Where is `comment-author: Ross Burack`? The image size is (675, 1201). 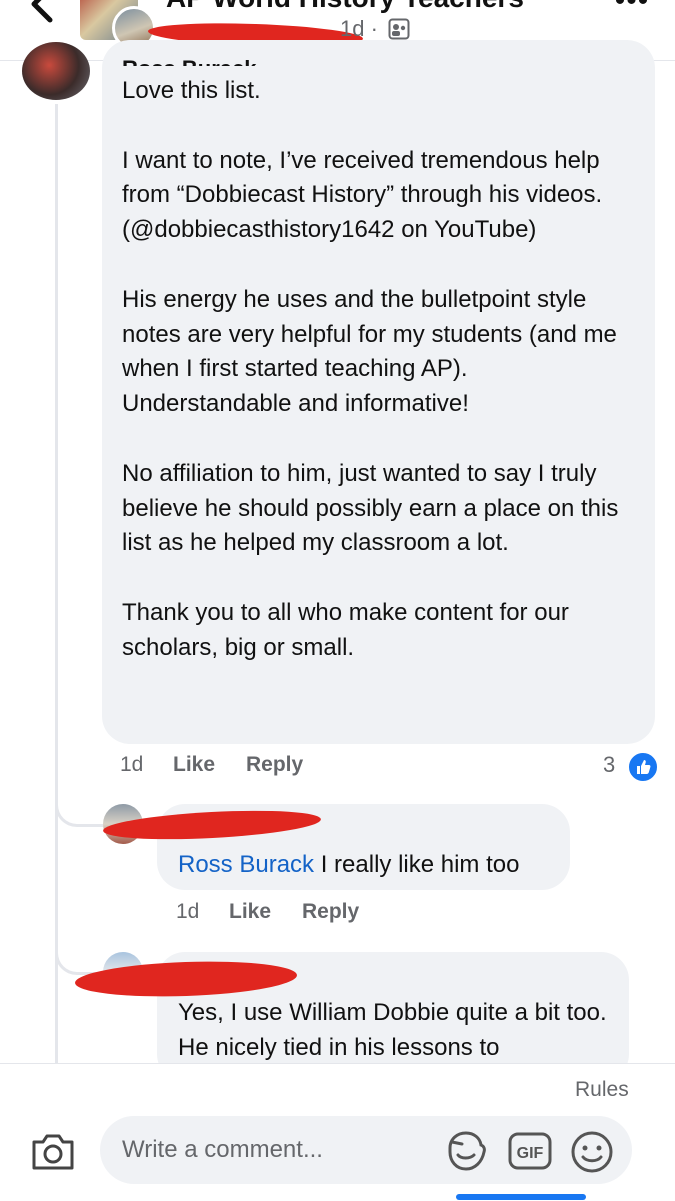
comment-author: Ross Burack is located at coordinates (189, 61).